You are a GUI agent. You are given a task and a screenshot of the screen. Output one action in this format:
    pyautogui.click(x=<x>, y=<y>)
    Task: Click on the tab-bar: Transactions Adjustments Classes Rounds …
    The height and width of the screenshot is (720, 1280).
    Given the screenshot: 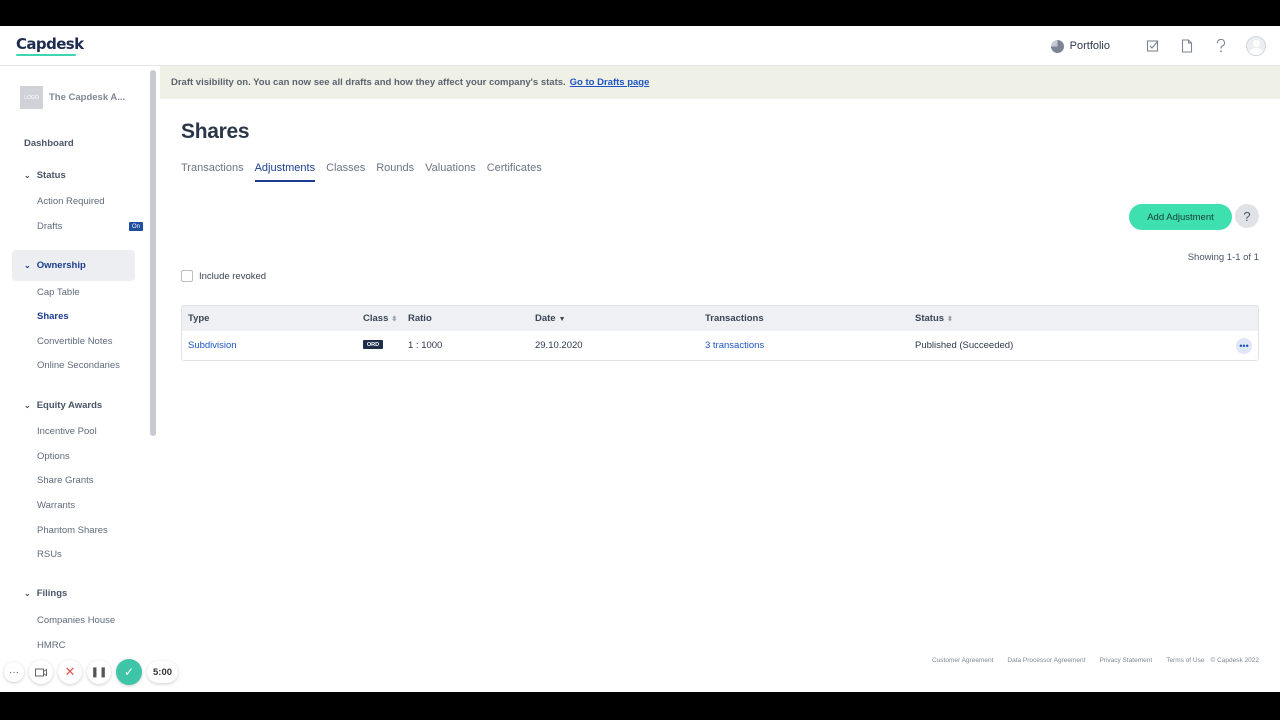 What is the action you would take?
    pyautogui.click(x=361, y=172)
    